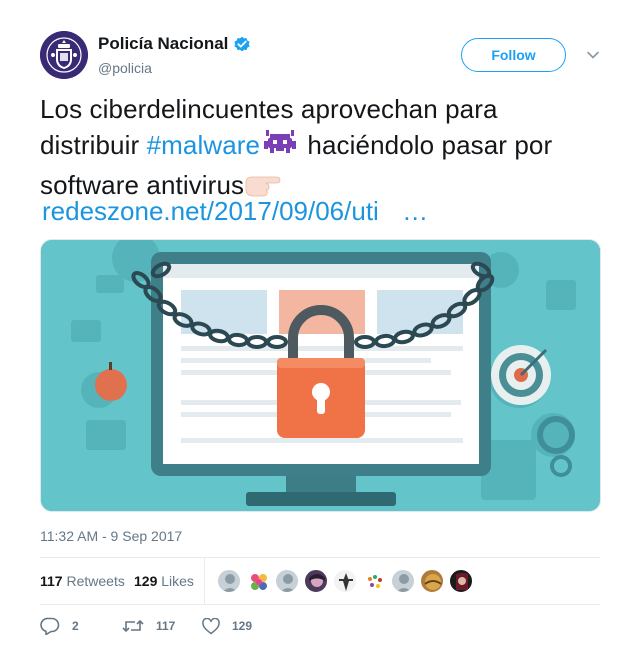 The height and width of the screenshot is (666, 640). I want to click on heart-icon, so click(211, 625).